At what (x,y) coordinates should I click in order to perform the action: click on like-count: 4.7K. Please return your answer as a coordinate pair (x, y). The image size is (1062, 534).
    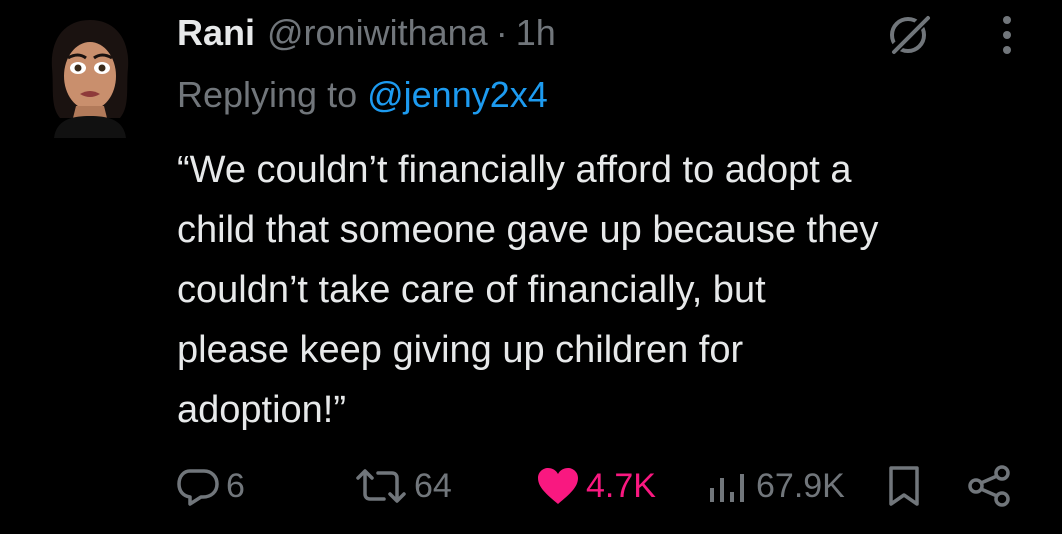
    Looking at the image, I should click on (621, 485).